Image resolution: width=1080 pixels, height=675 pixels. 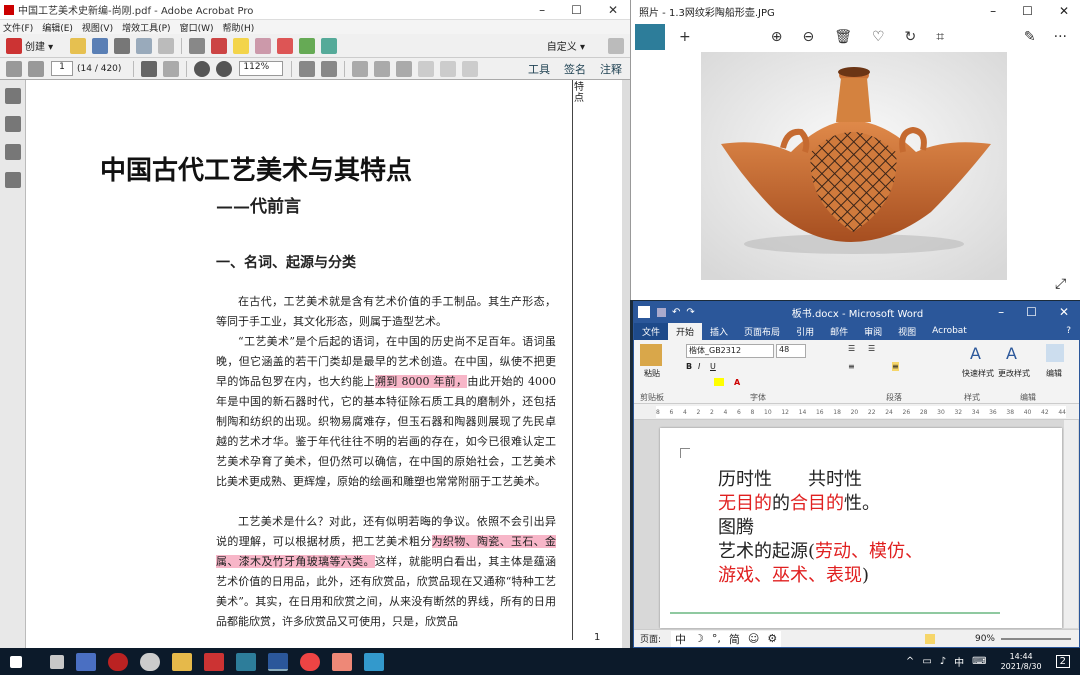 What do you see at coordinates (86, 661) in the screenshot?
I see `qr-app-icon` at bounding box center [86, 661].